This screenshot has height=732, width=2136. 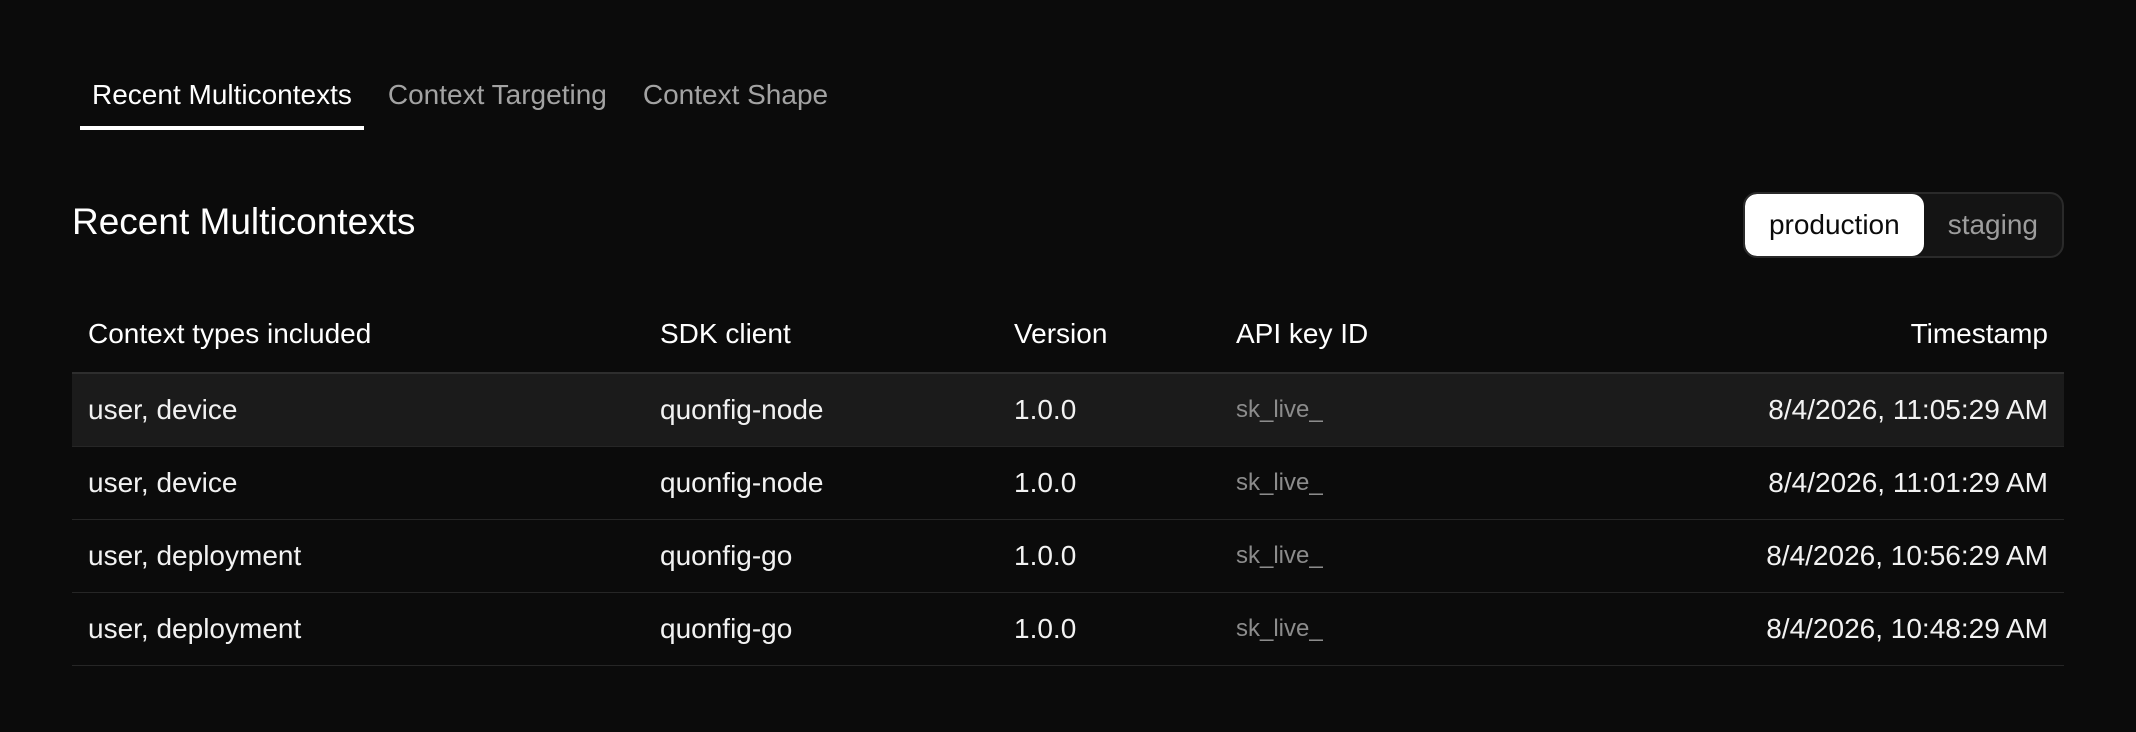 What do you see at coordinates (222, 104) in the screenshot?
I see `tab-recent-multicontexts: Recent Multicontexts` at bounding box center [222, 104].